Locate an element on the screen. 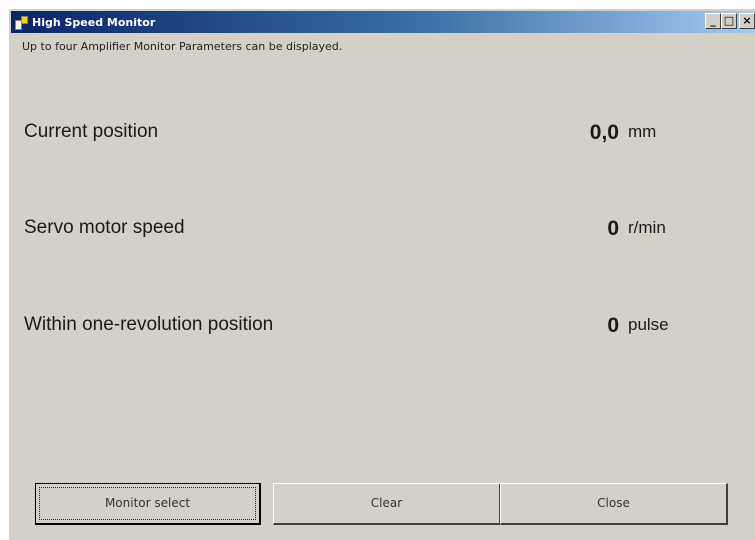 The image size is (755, 540). monitor-label: Within one-revolution position is located at coordinates (149, 324).